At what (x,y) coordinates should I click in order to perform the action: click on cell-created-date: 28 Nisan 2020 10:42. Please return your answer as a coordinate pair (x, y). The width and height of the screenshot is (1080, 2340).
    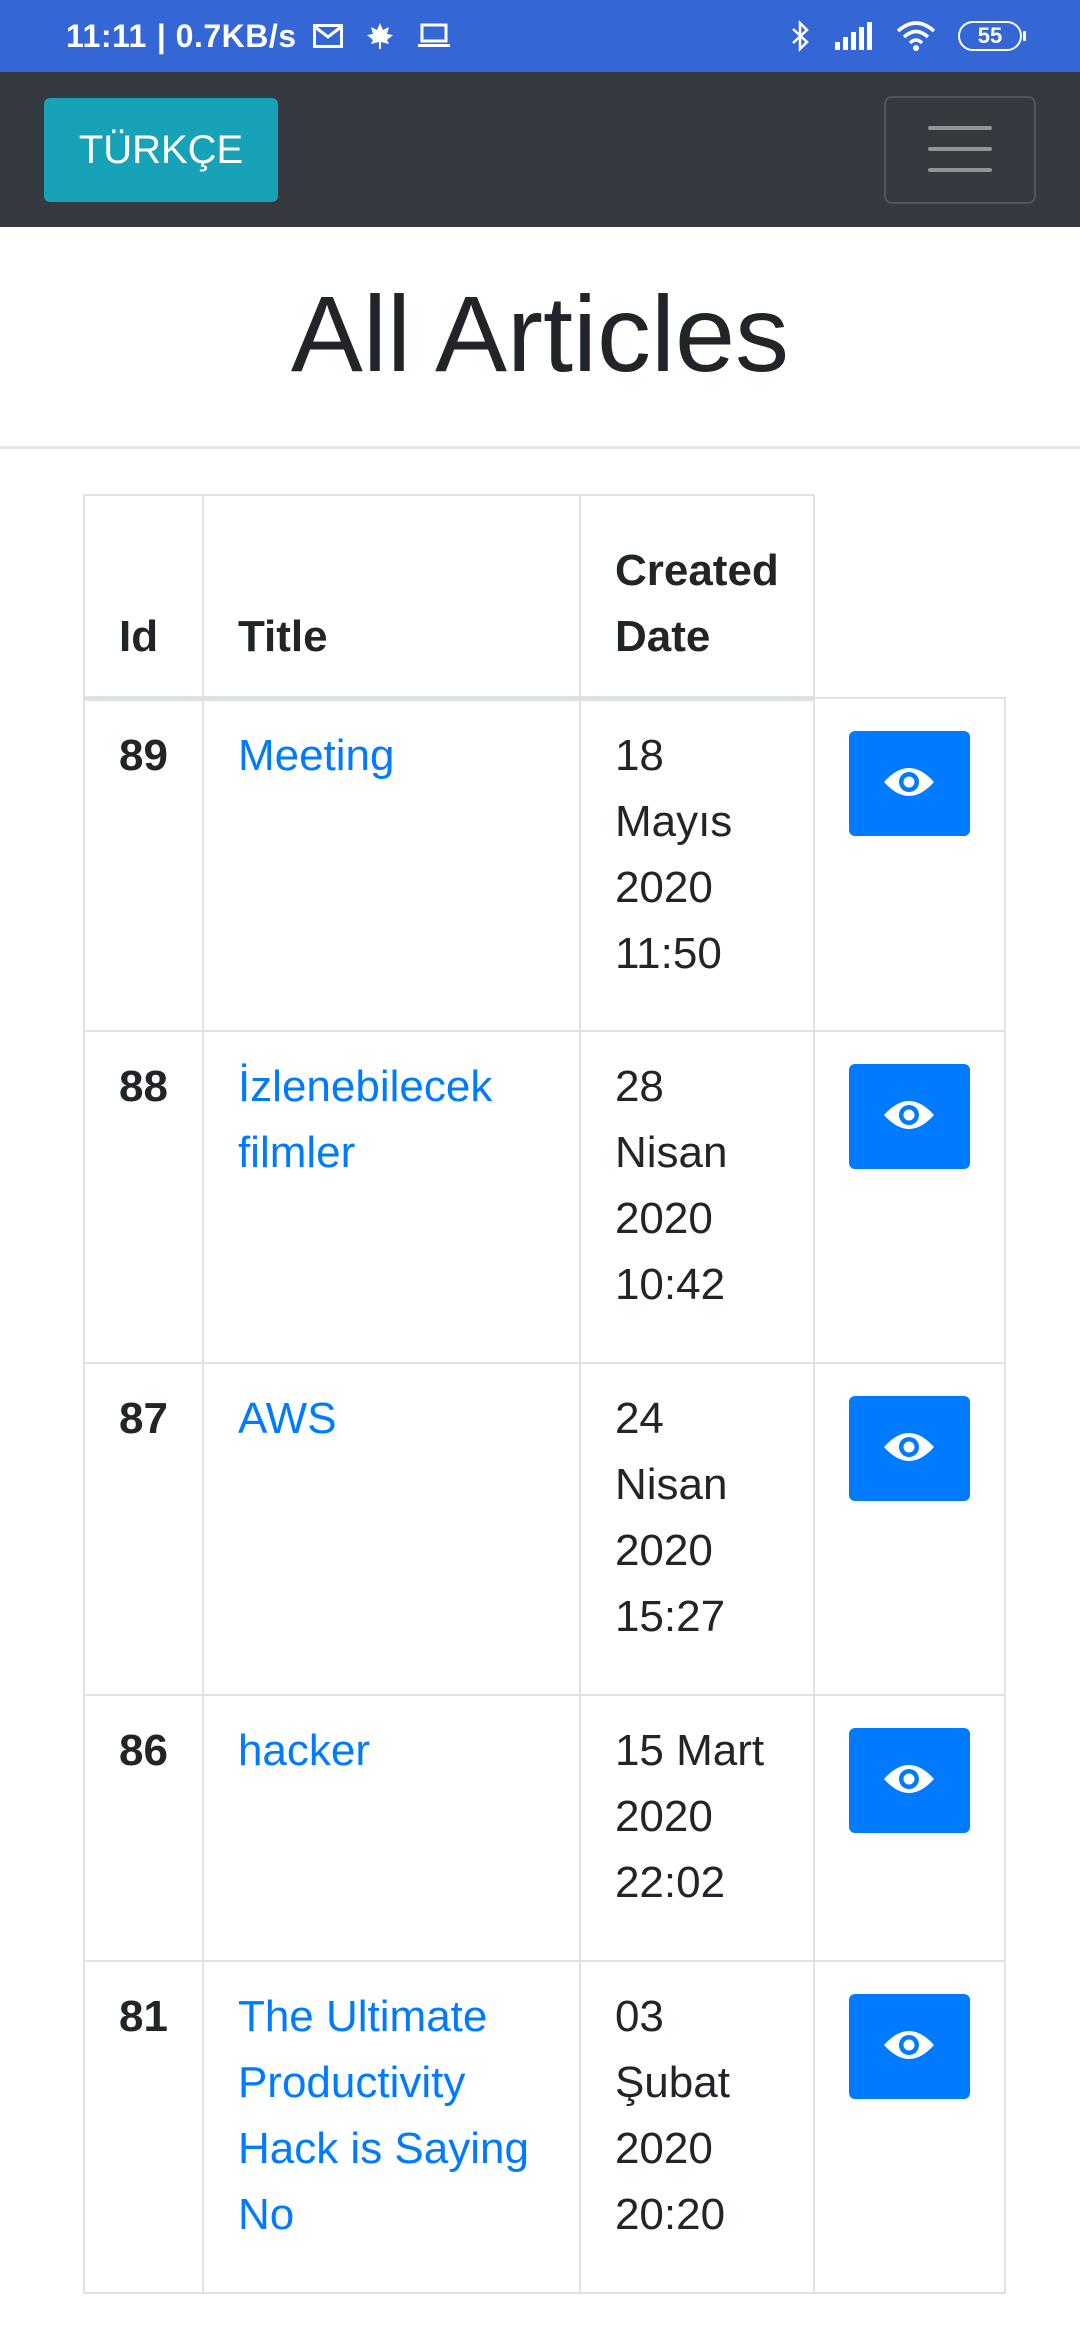
    Looking at the image, I should click on (696, 1197).